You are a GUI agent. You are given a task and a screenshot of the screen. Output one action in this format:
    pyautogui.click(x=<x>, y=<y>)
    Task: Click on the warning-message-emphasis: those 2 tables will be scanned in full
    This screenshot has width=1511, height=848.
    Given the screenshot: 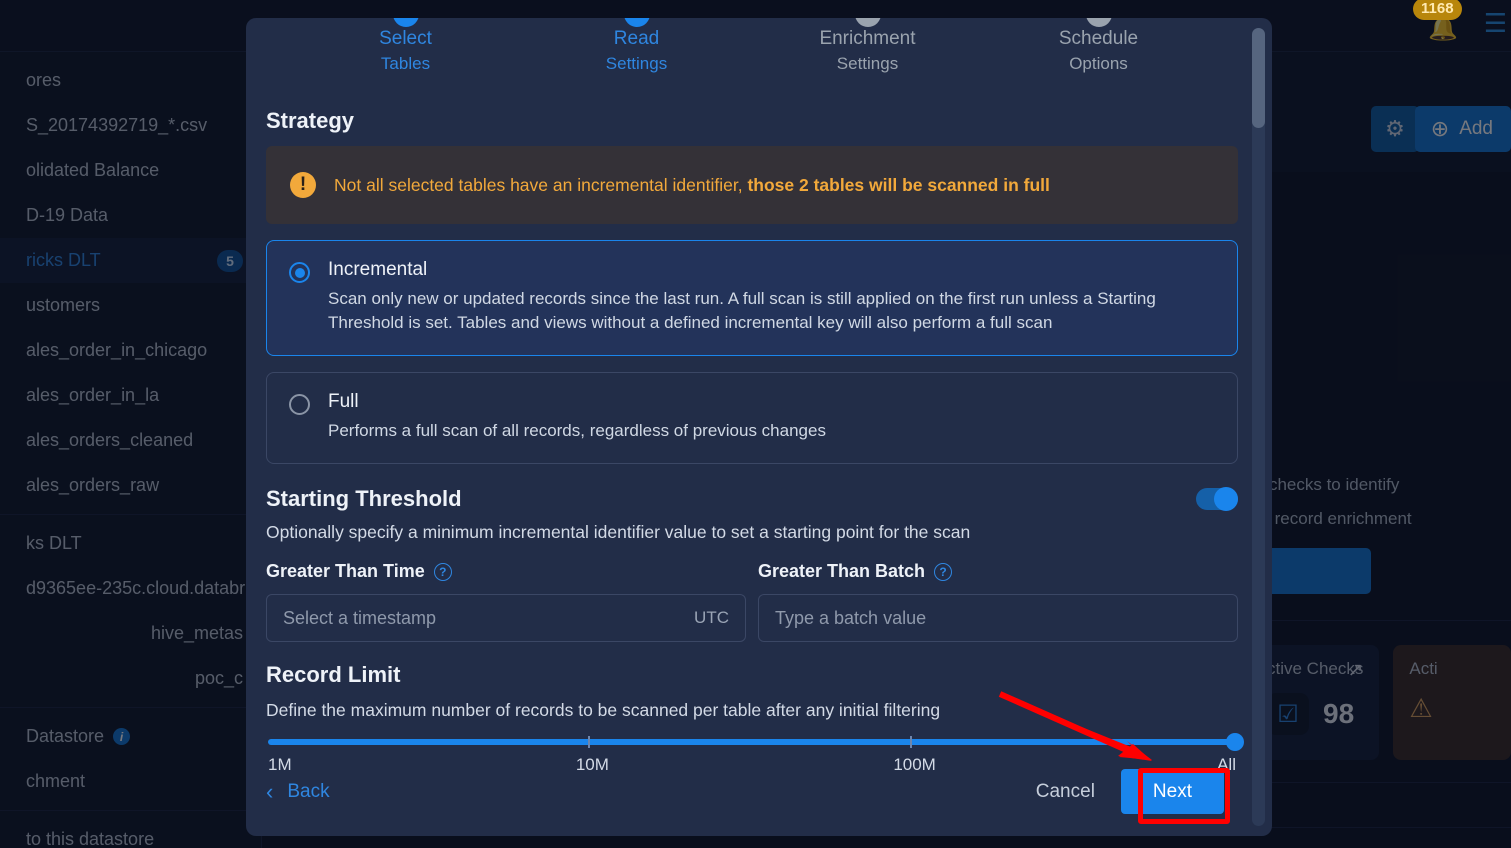 What is the action you would take?
    pyautogui.click(x=898, y=184)
    